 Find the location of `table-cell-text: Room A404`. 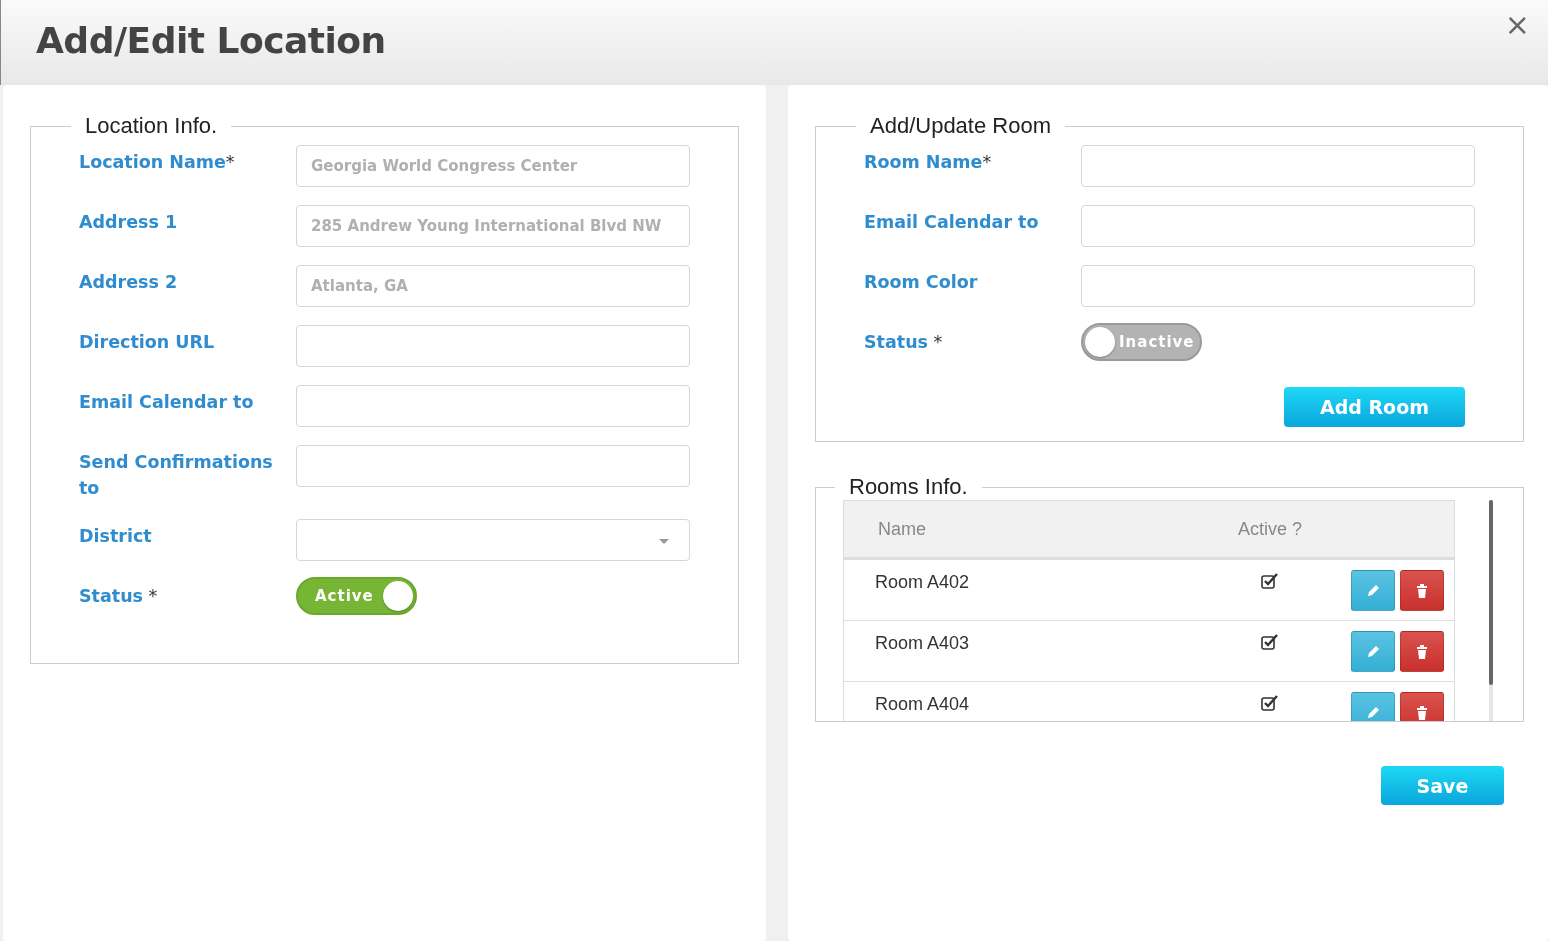

table-cell-text: Room A404 is located at coordinates (922, 704).